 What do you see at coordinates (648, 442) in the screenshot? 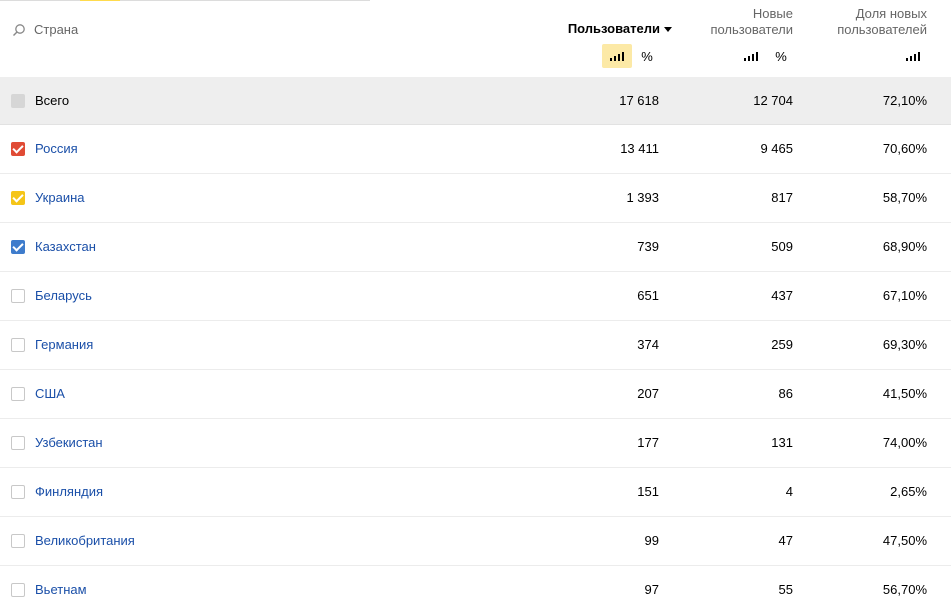
I see `row-users: 177` at bounding box center [648, 442].